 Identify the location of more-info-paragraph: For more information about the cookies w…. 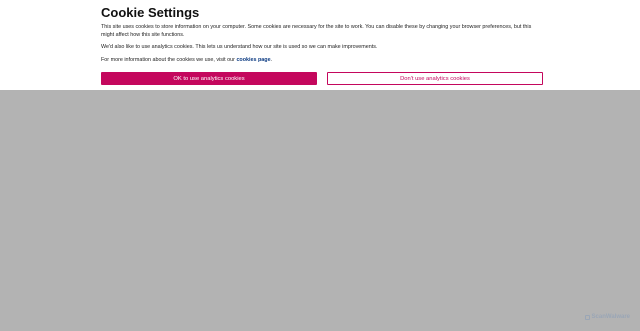
(322, 60).